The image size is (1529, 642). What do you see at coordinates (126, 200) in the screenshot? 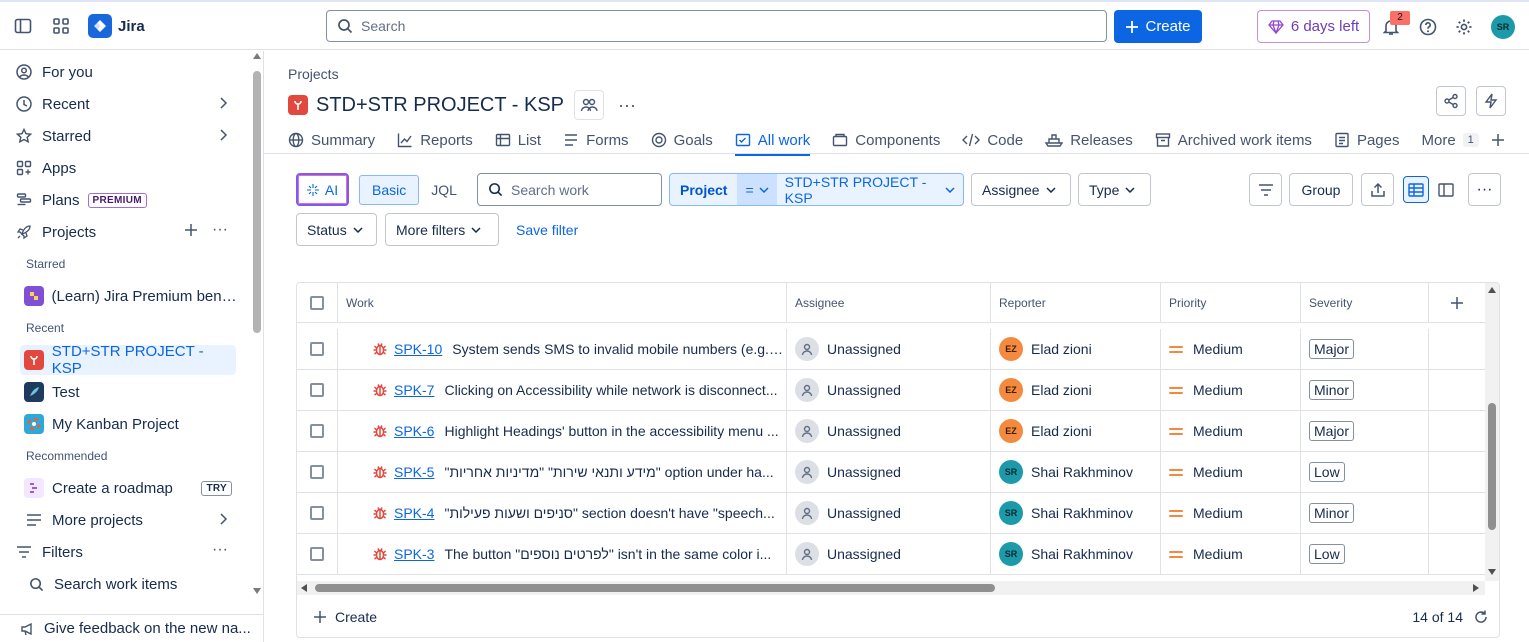
I see `sidebar-item-plans: Plans PREMIUM` at bounding box center [126, 200].